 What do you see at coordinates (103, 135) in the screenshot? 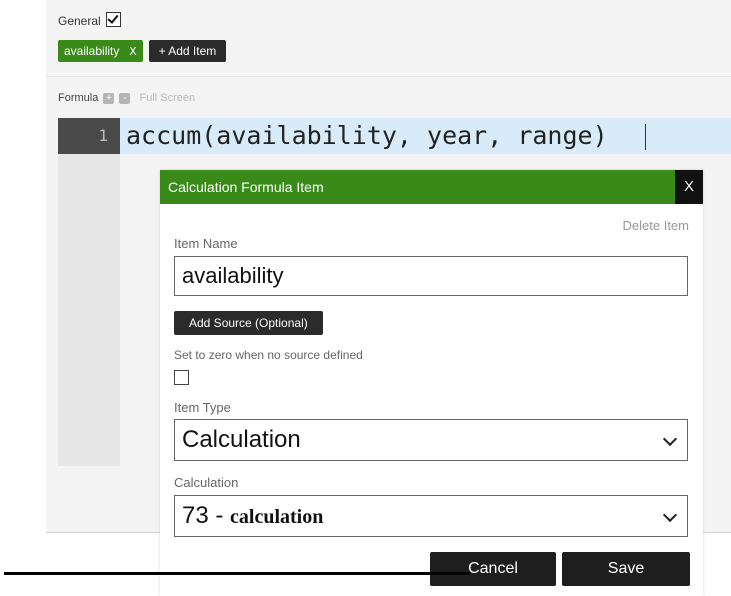
I see `line-number: 1` at bounding box center [103, 135].